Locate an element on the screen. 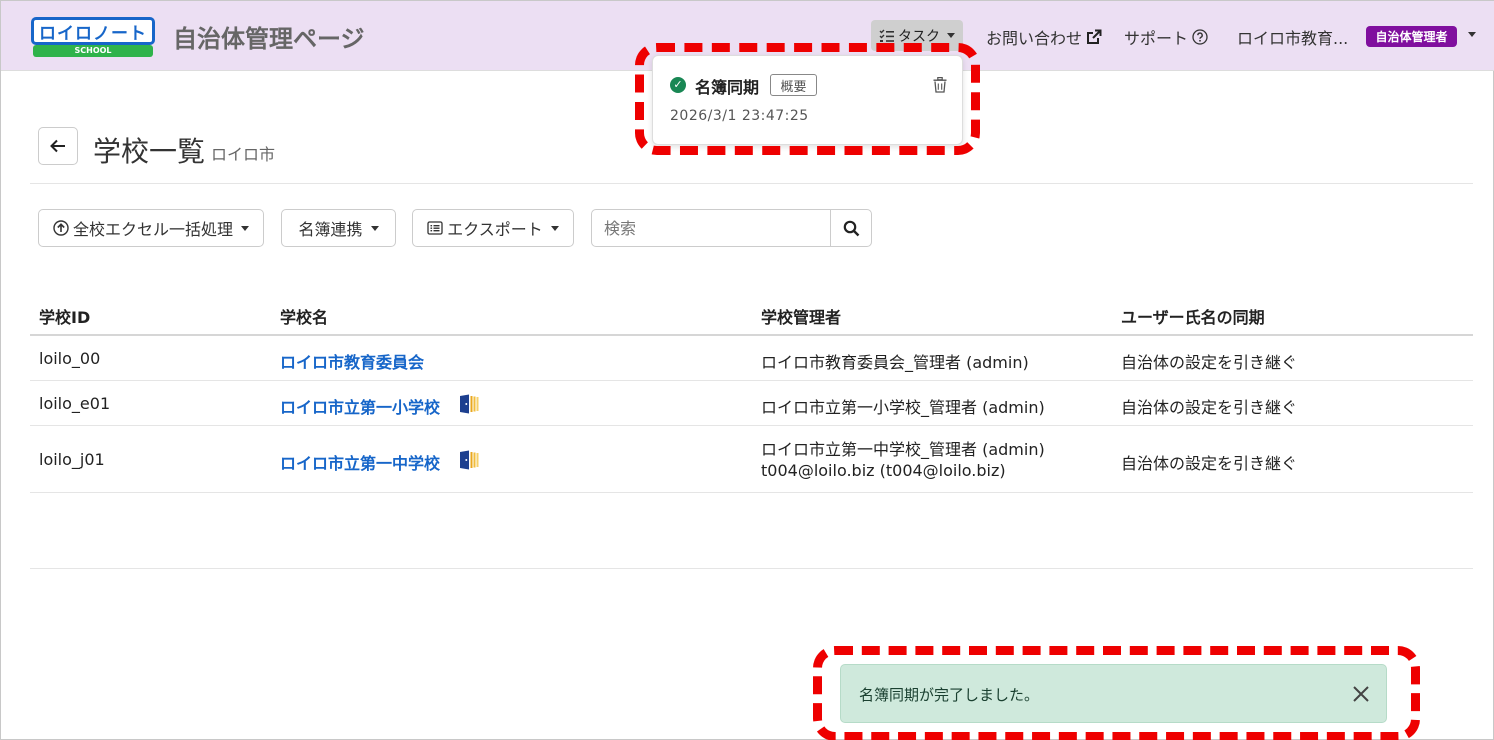 Image resolution: width=1494 pixels, height=740 pixels. upload-circle-icon is located at coordinates (61, 228).